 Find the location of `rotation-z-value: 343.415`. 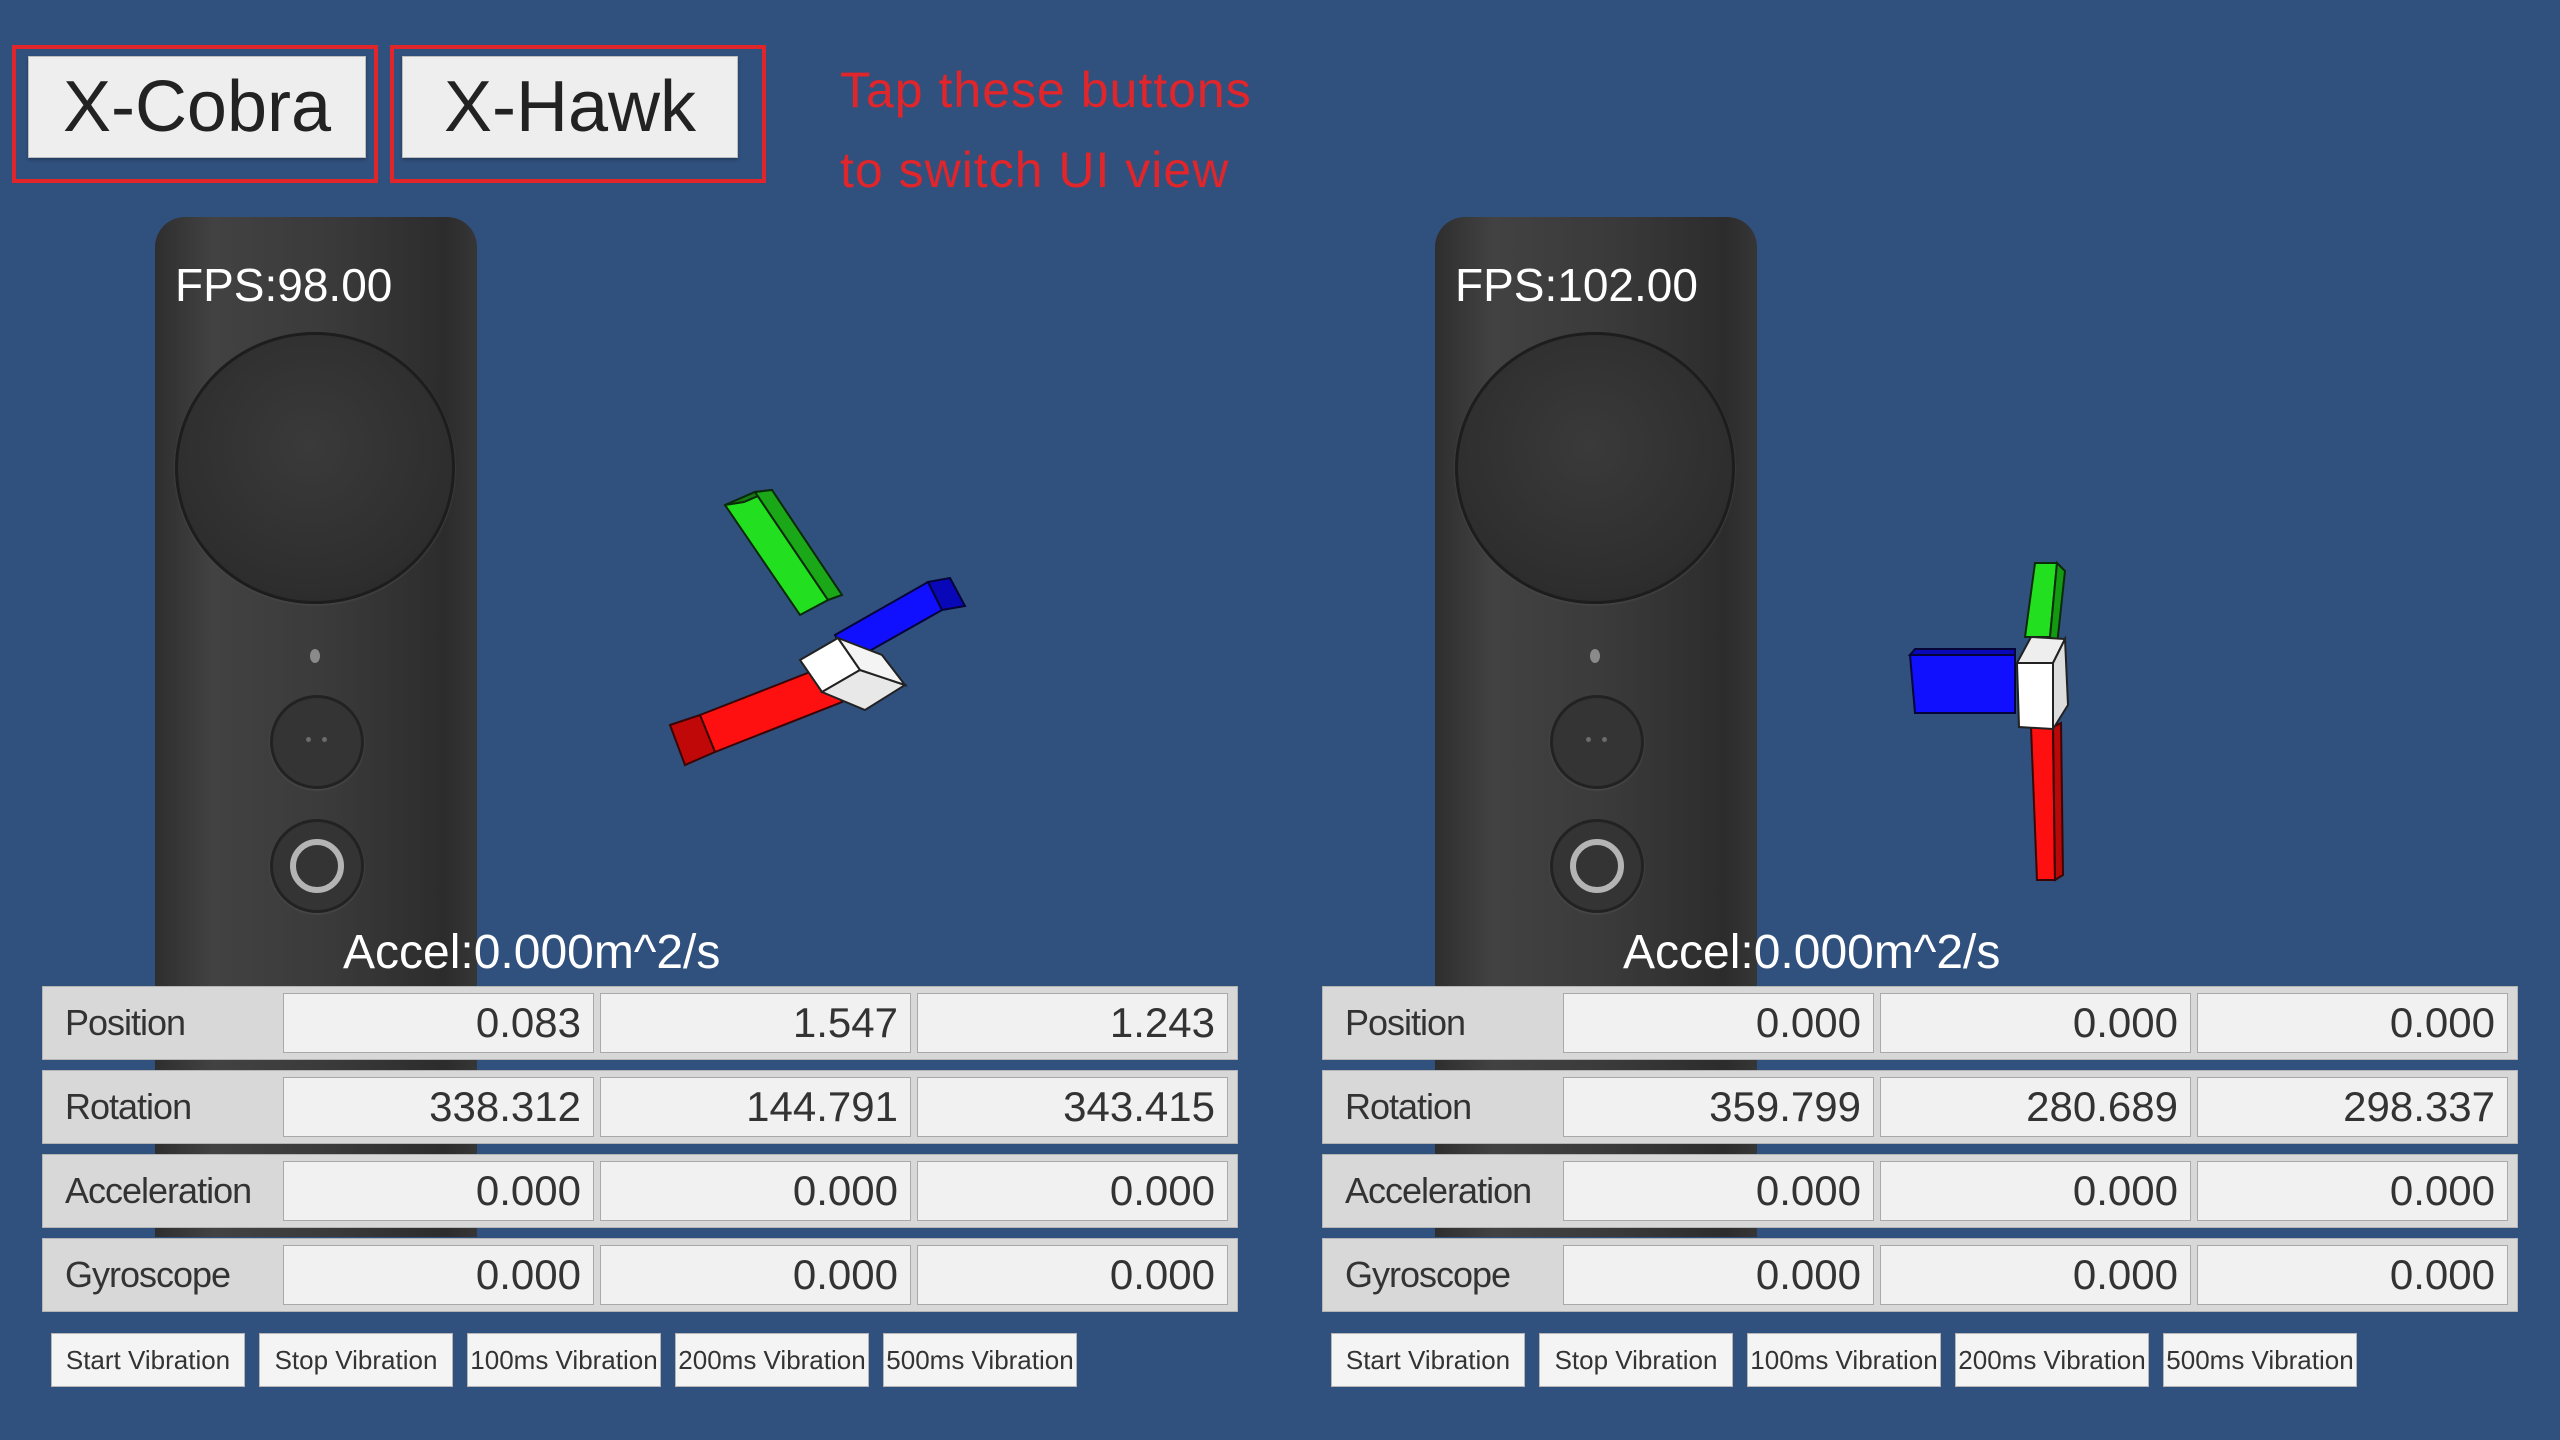

rotation-z-value: 343.415 is located at coordinates (1072, 1107).